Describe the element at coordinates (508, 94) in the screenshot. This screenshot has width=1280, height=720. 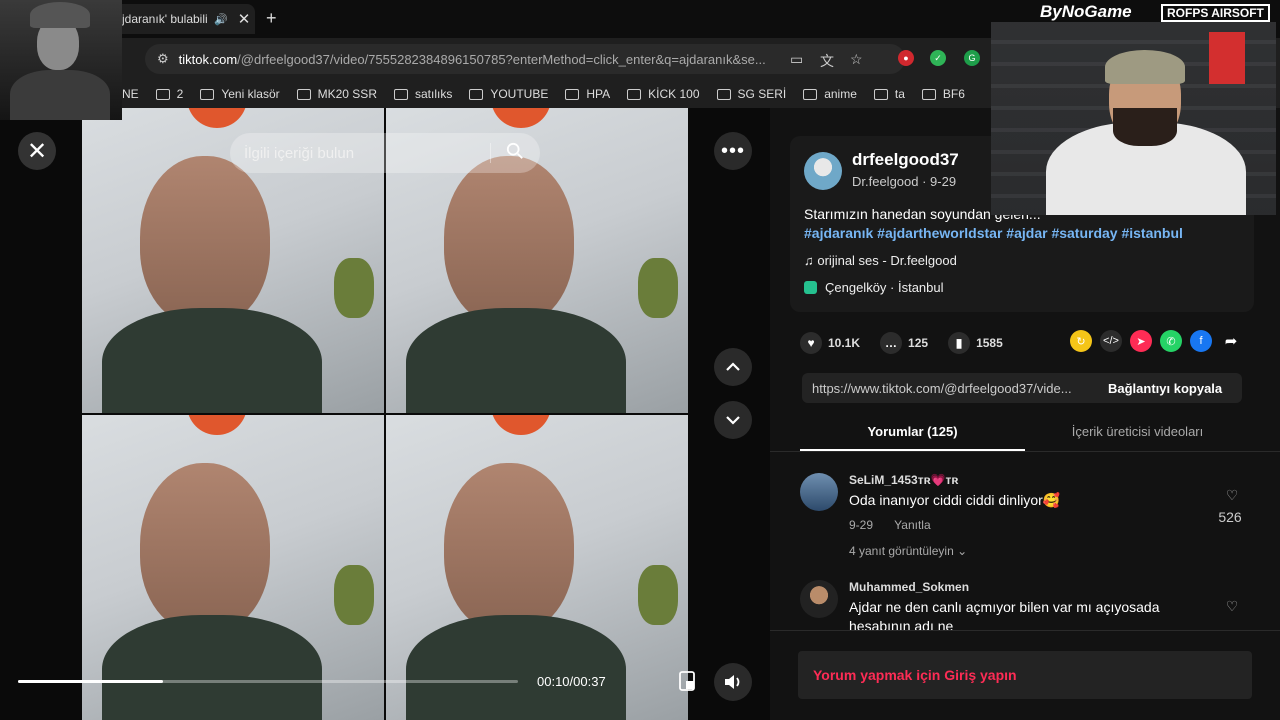
I see `bookmark-folder: YOUTUBE` at that location.